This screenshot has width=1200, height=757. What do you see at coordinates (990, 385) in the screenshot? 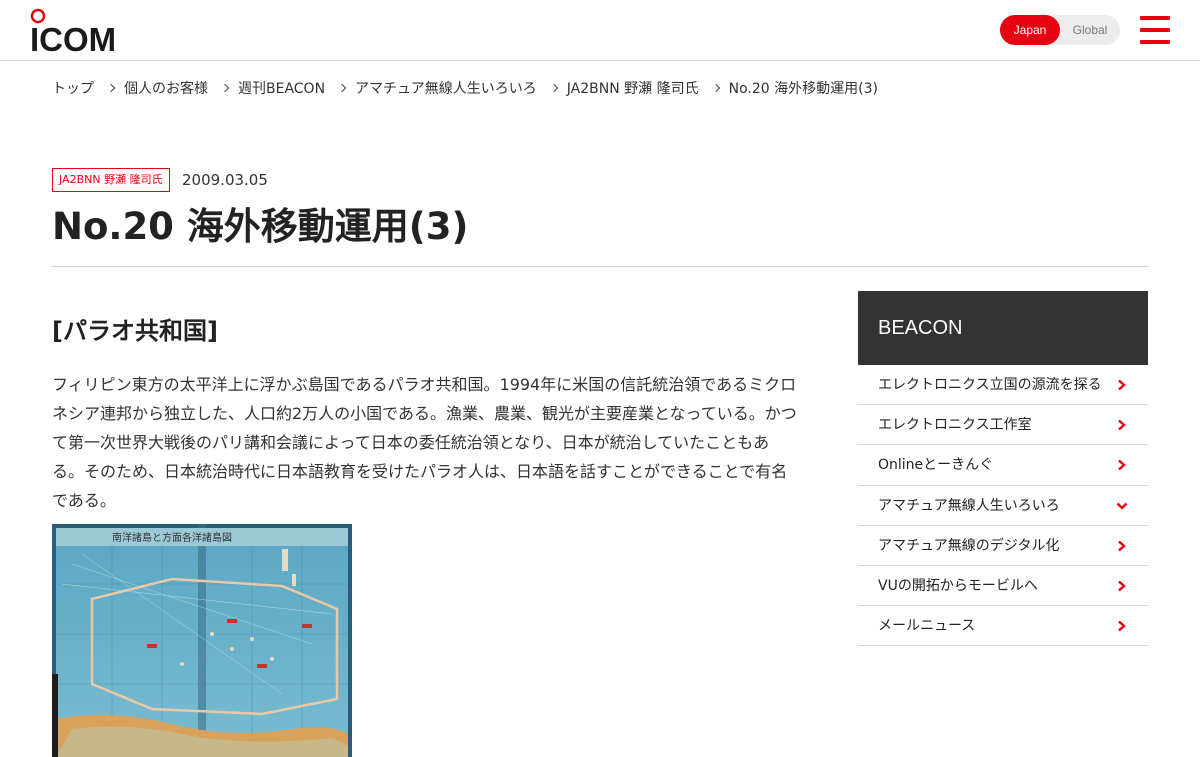
I see `sidebar-item-label: エレクトロニクス立国の源流を探る` at bounding box center [990, 385].